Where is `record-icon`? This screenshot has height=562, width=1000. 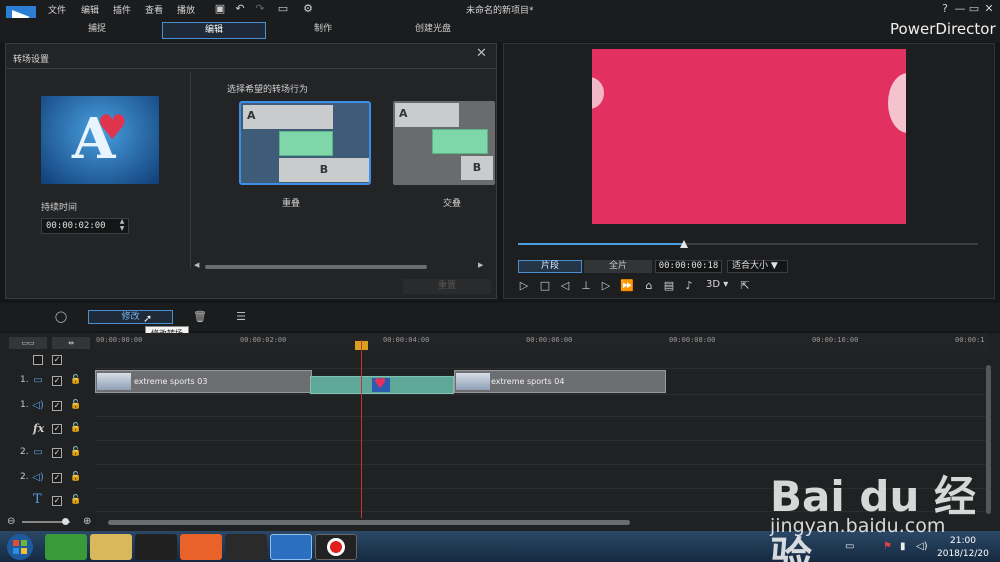 record-icon is located at coordinates (336, 547).